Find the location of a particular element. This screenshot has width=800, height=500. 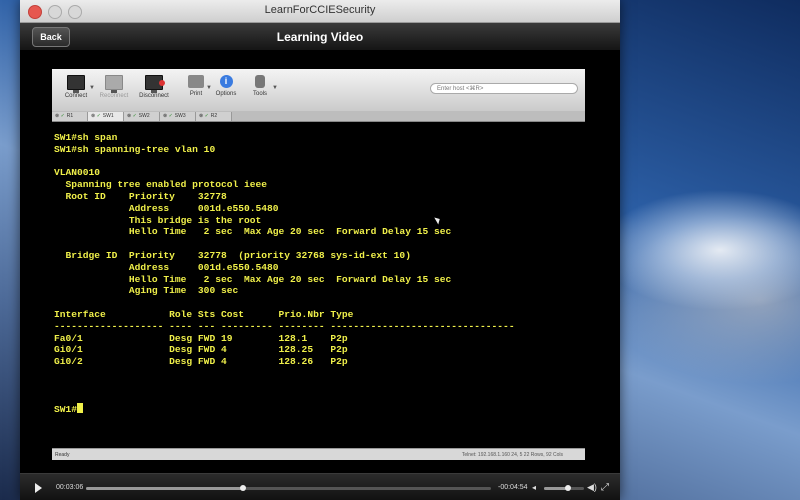

terminal-prompt: SW1# is located at coordinates (69, 409).